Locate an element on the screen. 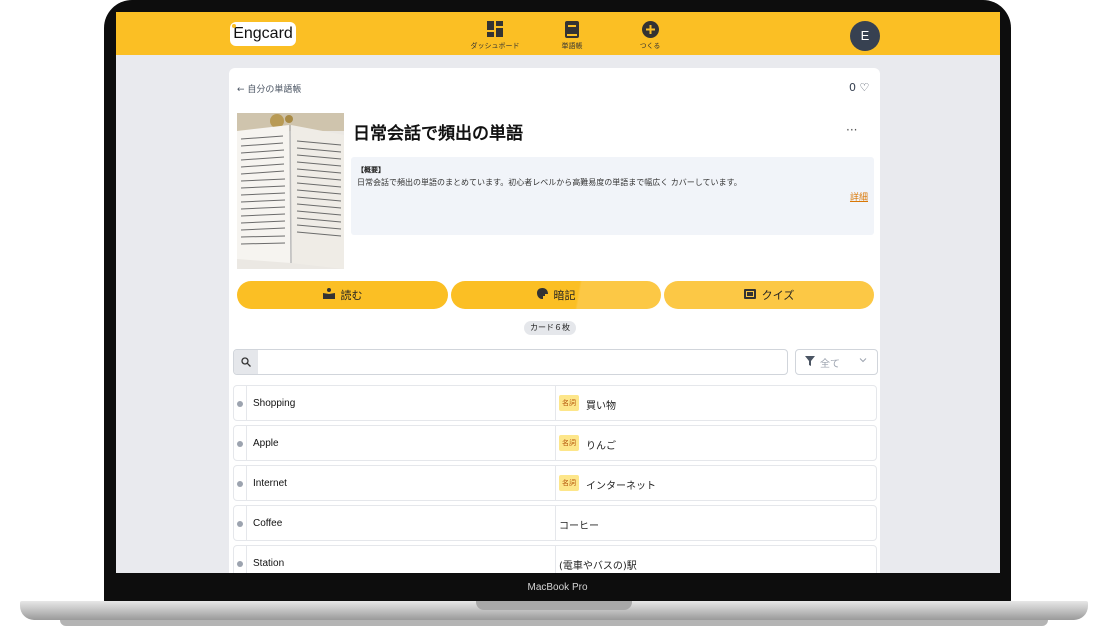  card-meaning: 買い物 is located at coordinates (601, 406).